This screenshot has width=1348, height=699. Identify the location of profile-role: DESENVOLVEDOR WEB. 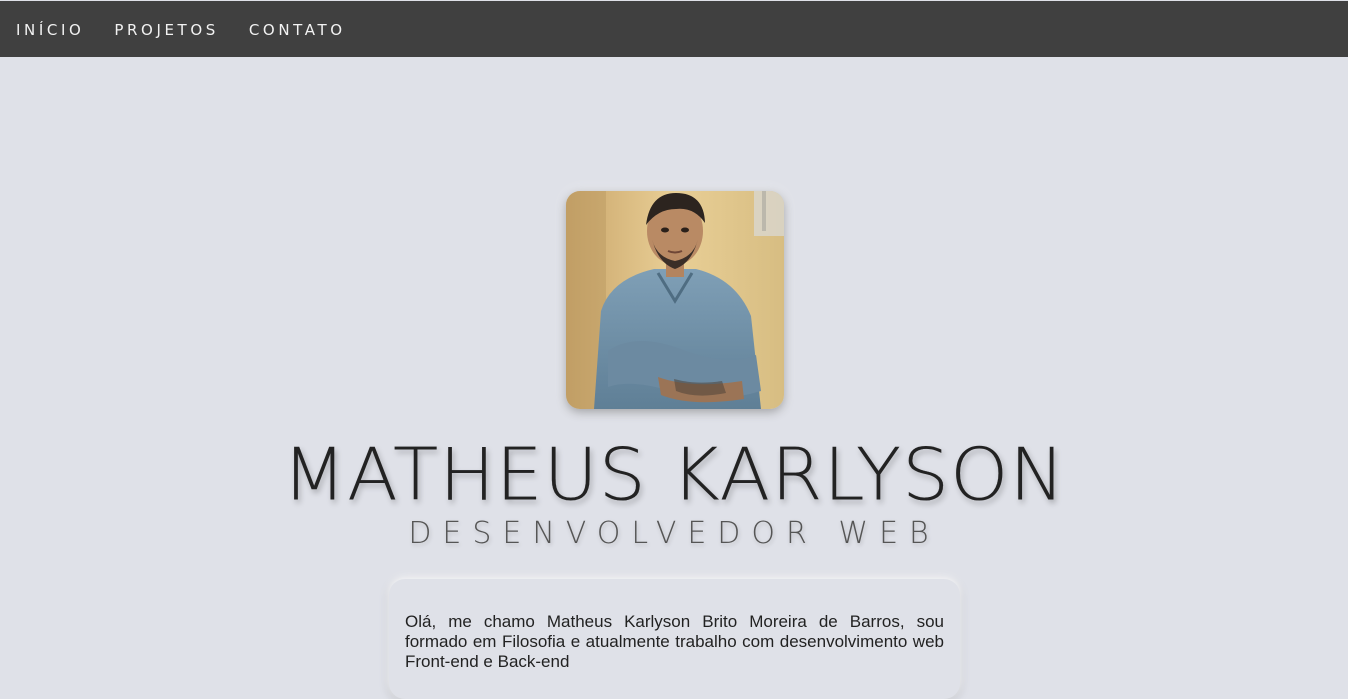
(674, 533).